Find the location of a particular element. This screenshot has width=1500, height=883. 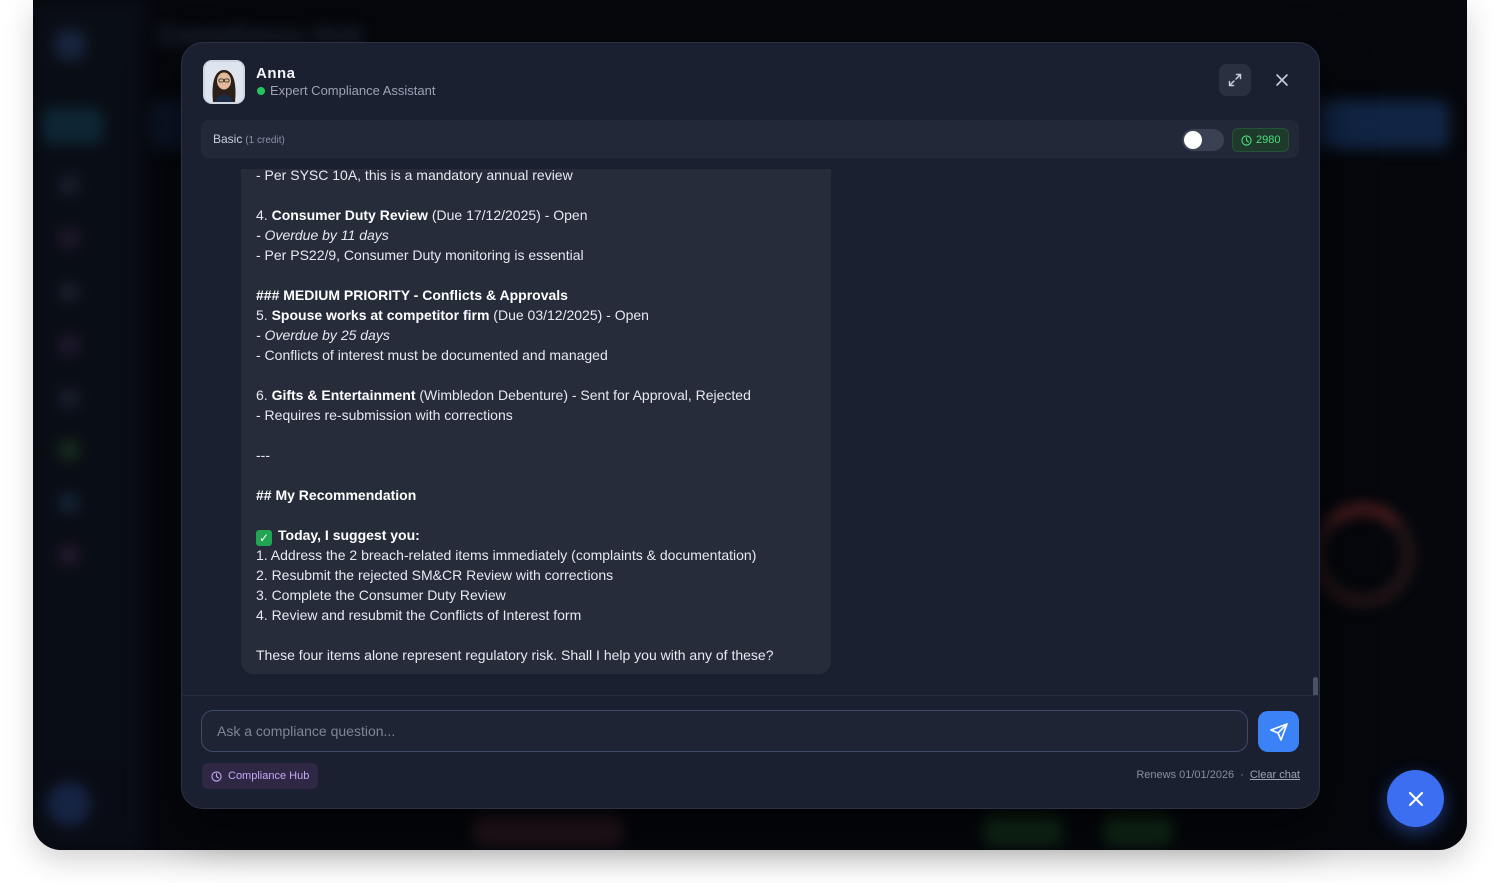

clear-chat-link: Clear chat is located at coordinates (1275, 775).